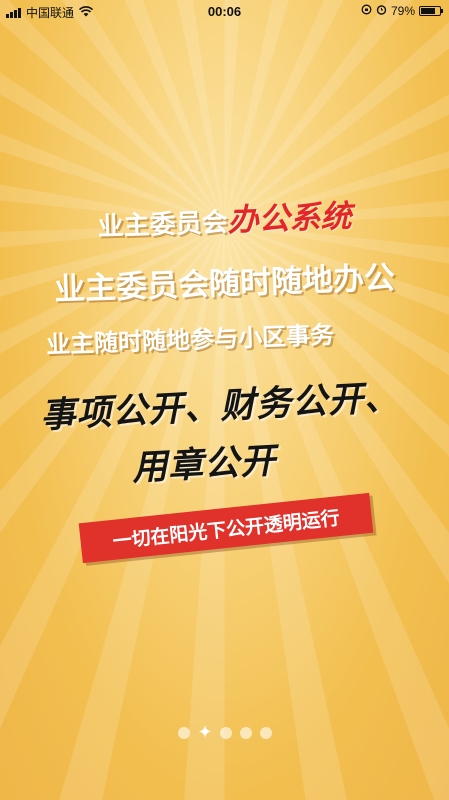  I want to click on subheadline-participate: 业主随时随地参与小区事务, so click(190, 340).